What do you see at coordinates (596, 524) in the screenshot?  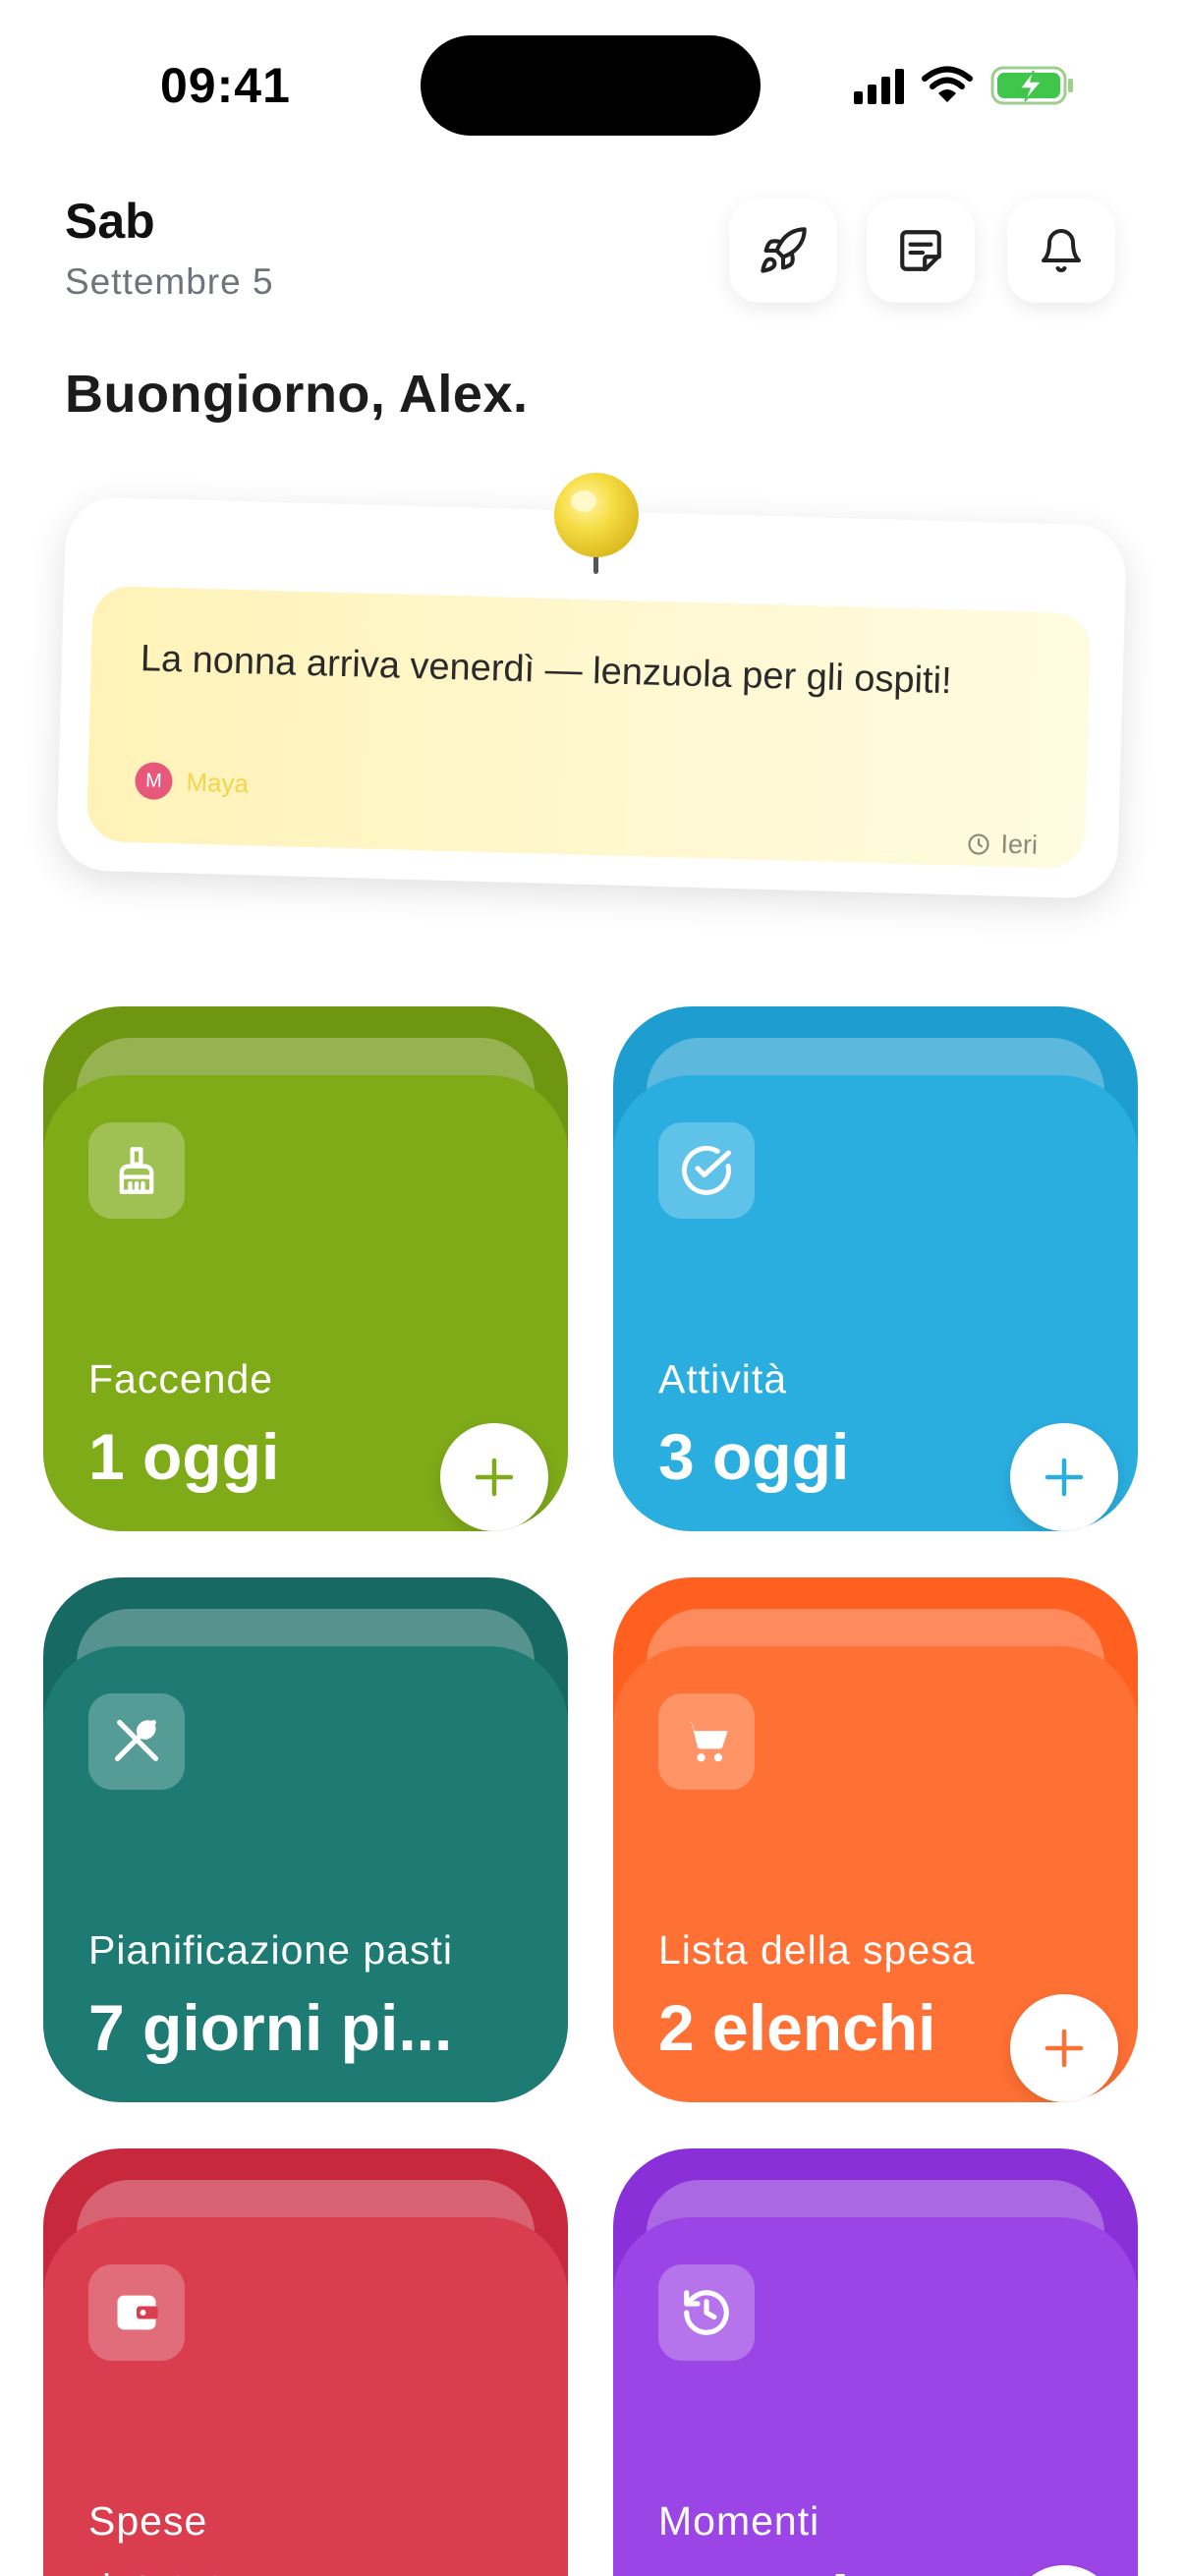 I see `pushpin-icon` at bounding box center [596, 524].